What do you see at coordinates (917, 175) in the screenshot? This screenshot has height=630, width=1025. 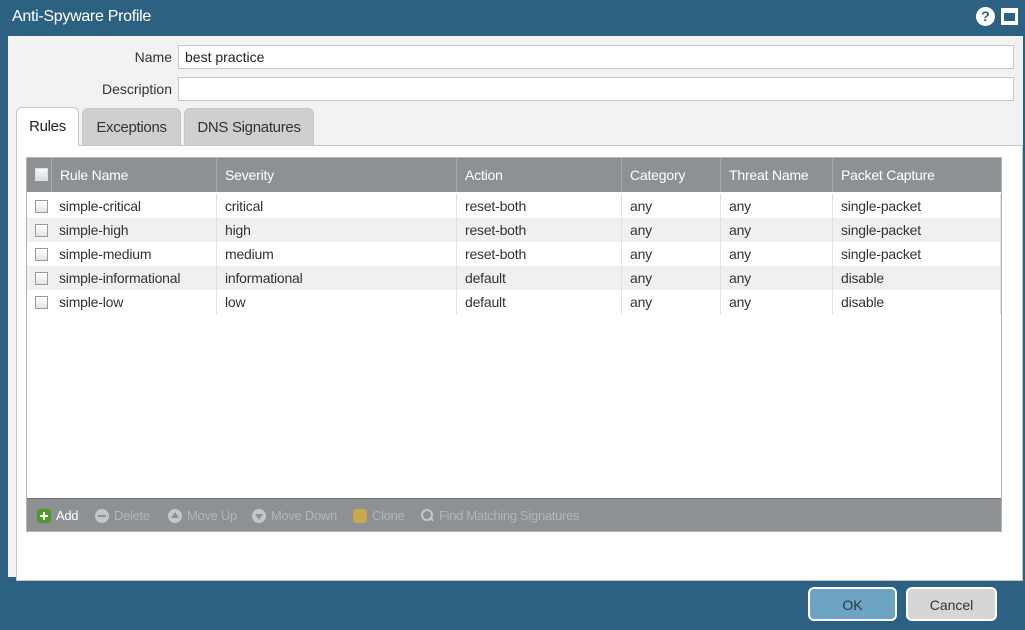 I see `column-header-packet-capture: Packet Capture` at bounding box center [917, 175].